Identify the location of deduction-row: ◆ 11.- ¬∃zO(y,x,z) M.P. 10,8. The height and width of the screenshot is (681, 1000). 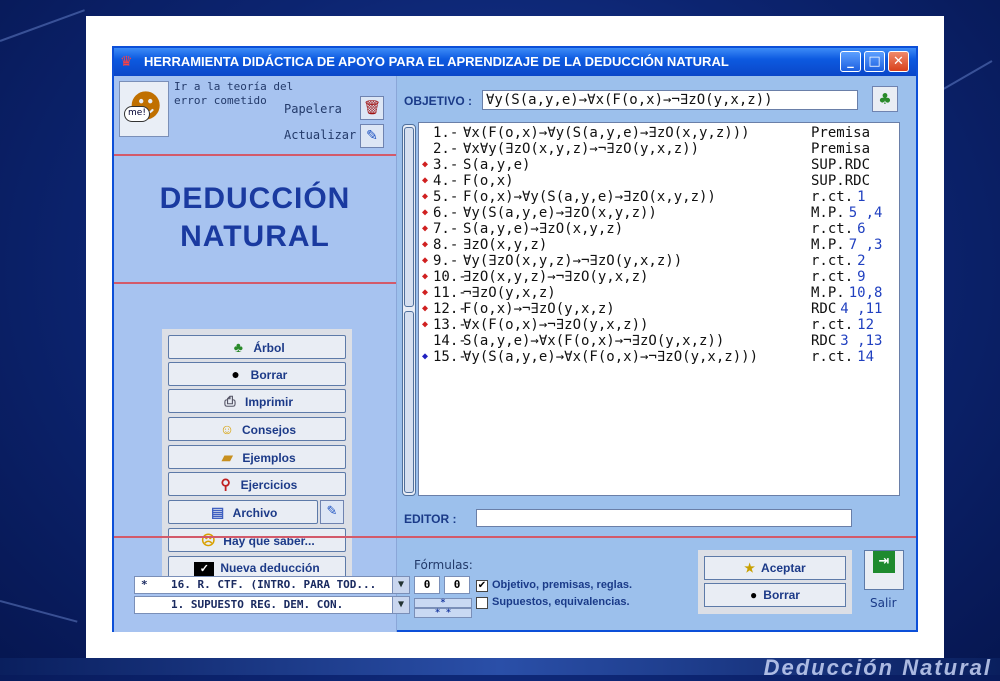
(659, 293).